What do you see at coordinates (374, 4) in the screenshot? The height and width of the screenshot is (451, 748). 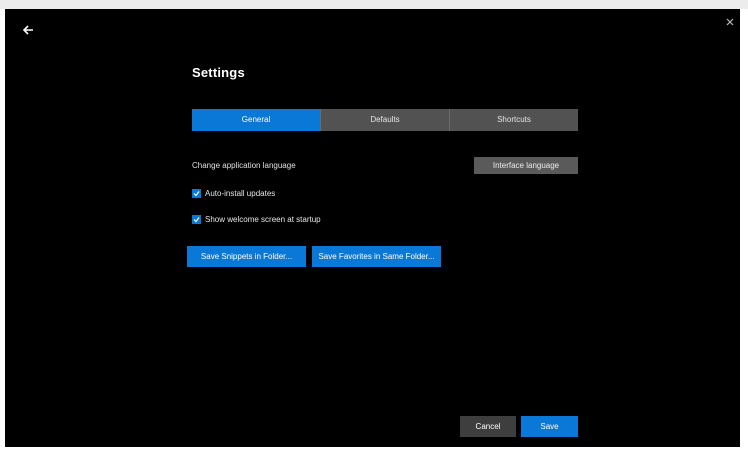 I see `window-top-edge` at bounding box center [374, 4].